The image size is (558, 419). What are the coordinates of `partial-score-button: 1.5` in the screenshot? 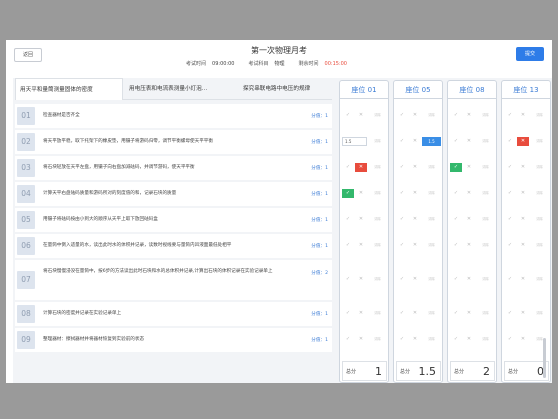 It's located at (431, 141).